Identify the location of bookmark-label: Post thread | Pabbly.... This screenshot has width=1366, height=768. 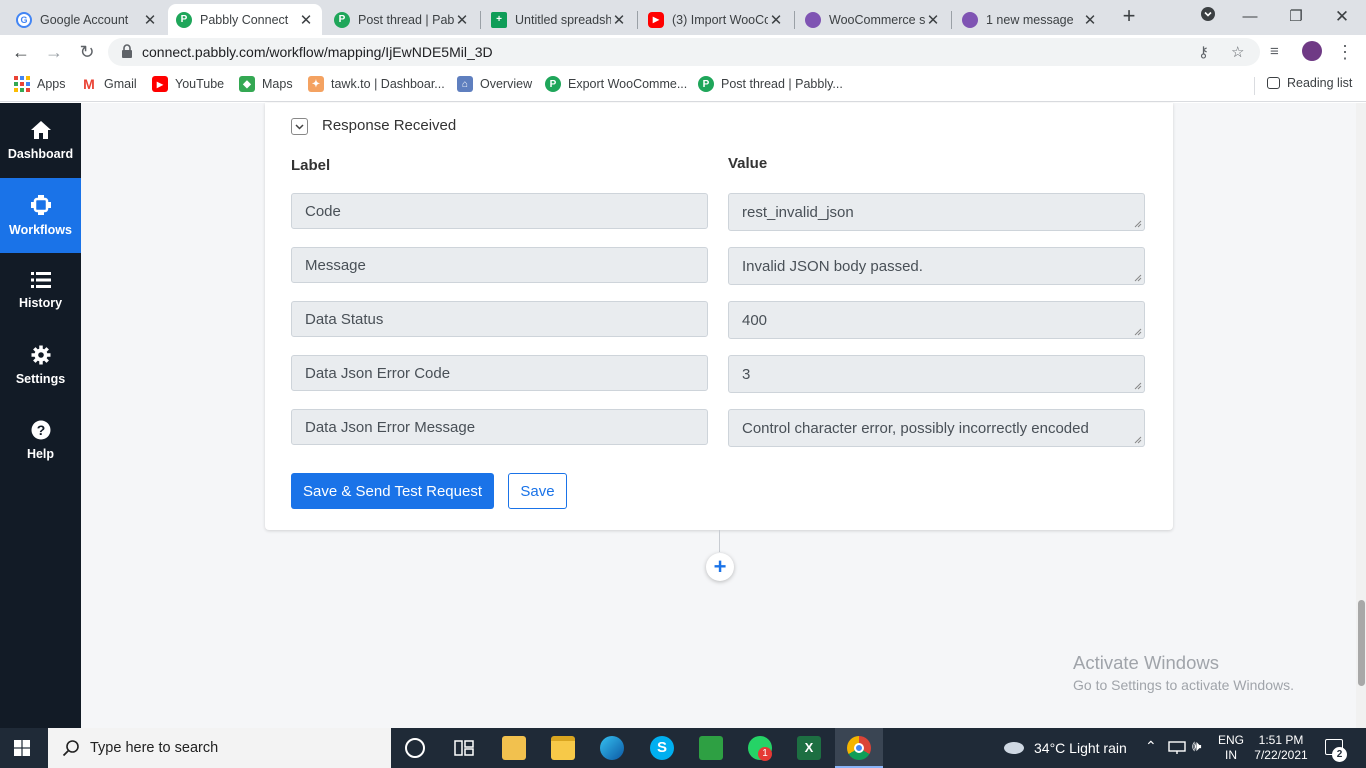
(782, 84).